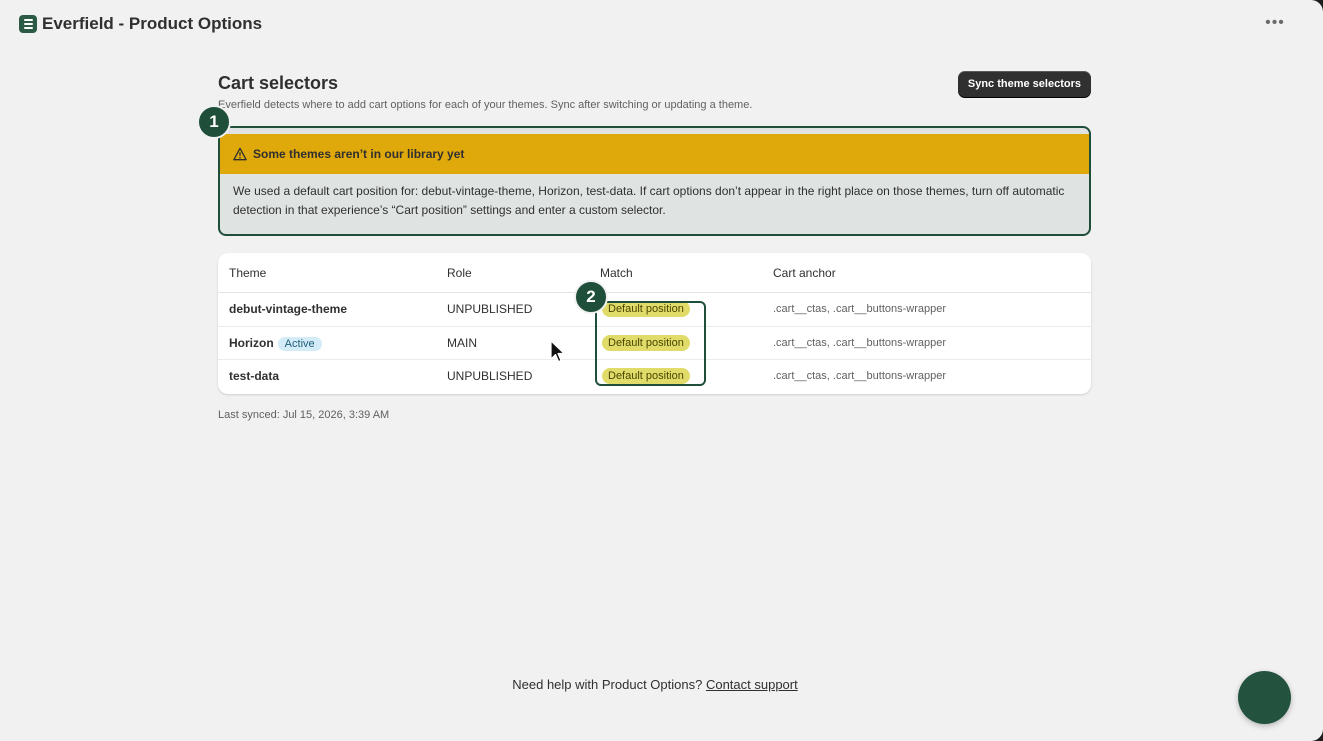 This screenshot has width=1323, height=741. What do you see at coordinates (804, 273) in the screenshot?
I see `header-cart-anchor: Cart anchor` at bounding box center [804, 273].